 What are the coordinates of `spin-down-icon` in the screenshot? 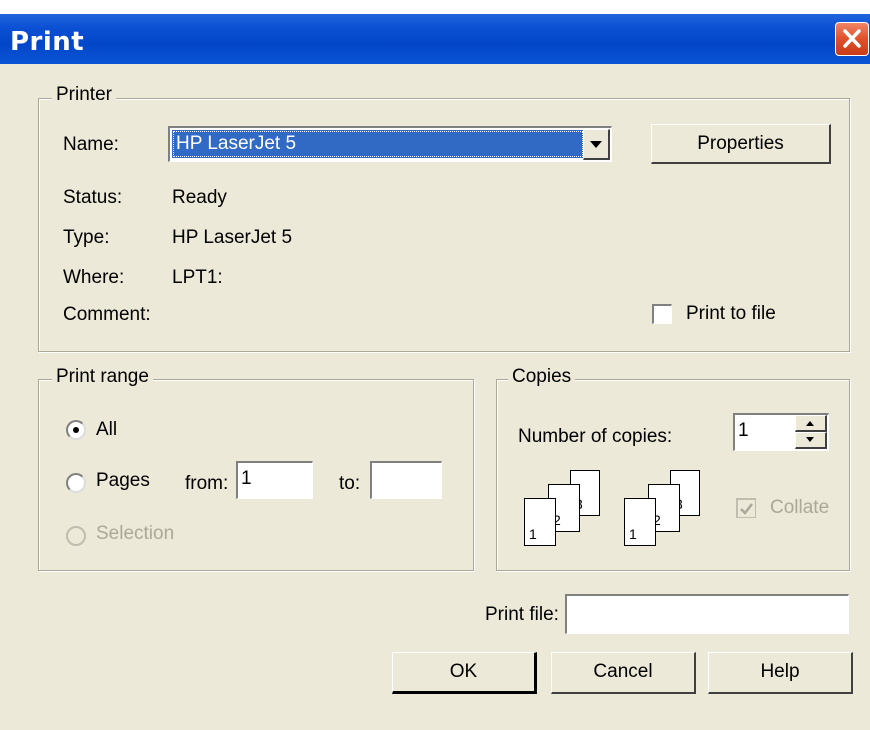 It's located at (810, 439).